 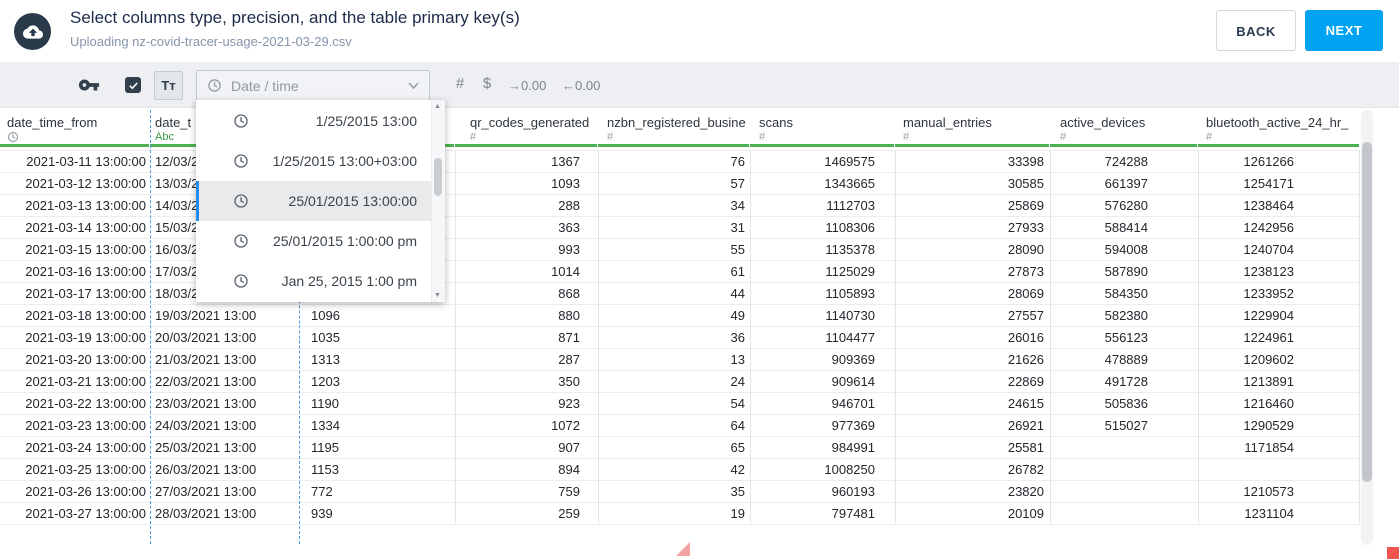 What do you see at coordinates (569, 249) in the screenshot?
I see `table-cell: 993` at bounding box center [569, 249].